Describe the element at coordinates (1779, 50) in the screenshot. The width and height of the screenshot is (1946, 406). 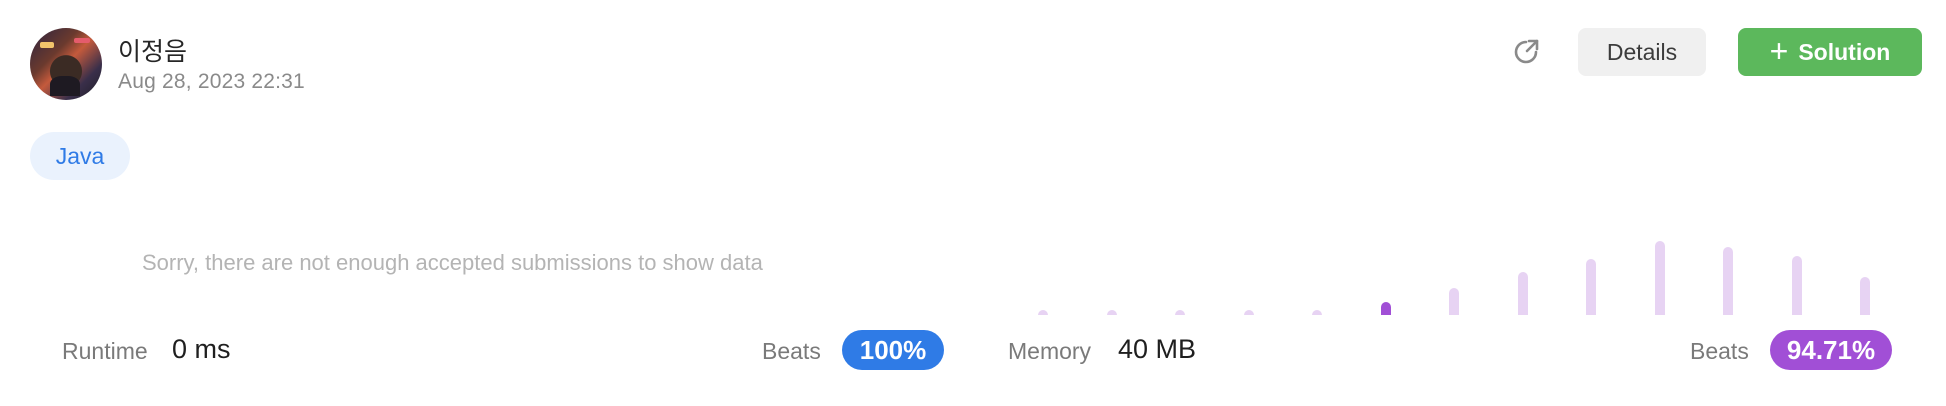
I see `plus-icon: +` at that location.